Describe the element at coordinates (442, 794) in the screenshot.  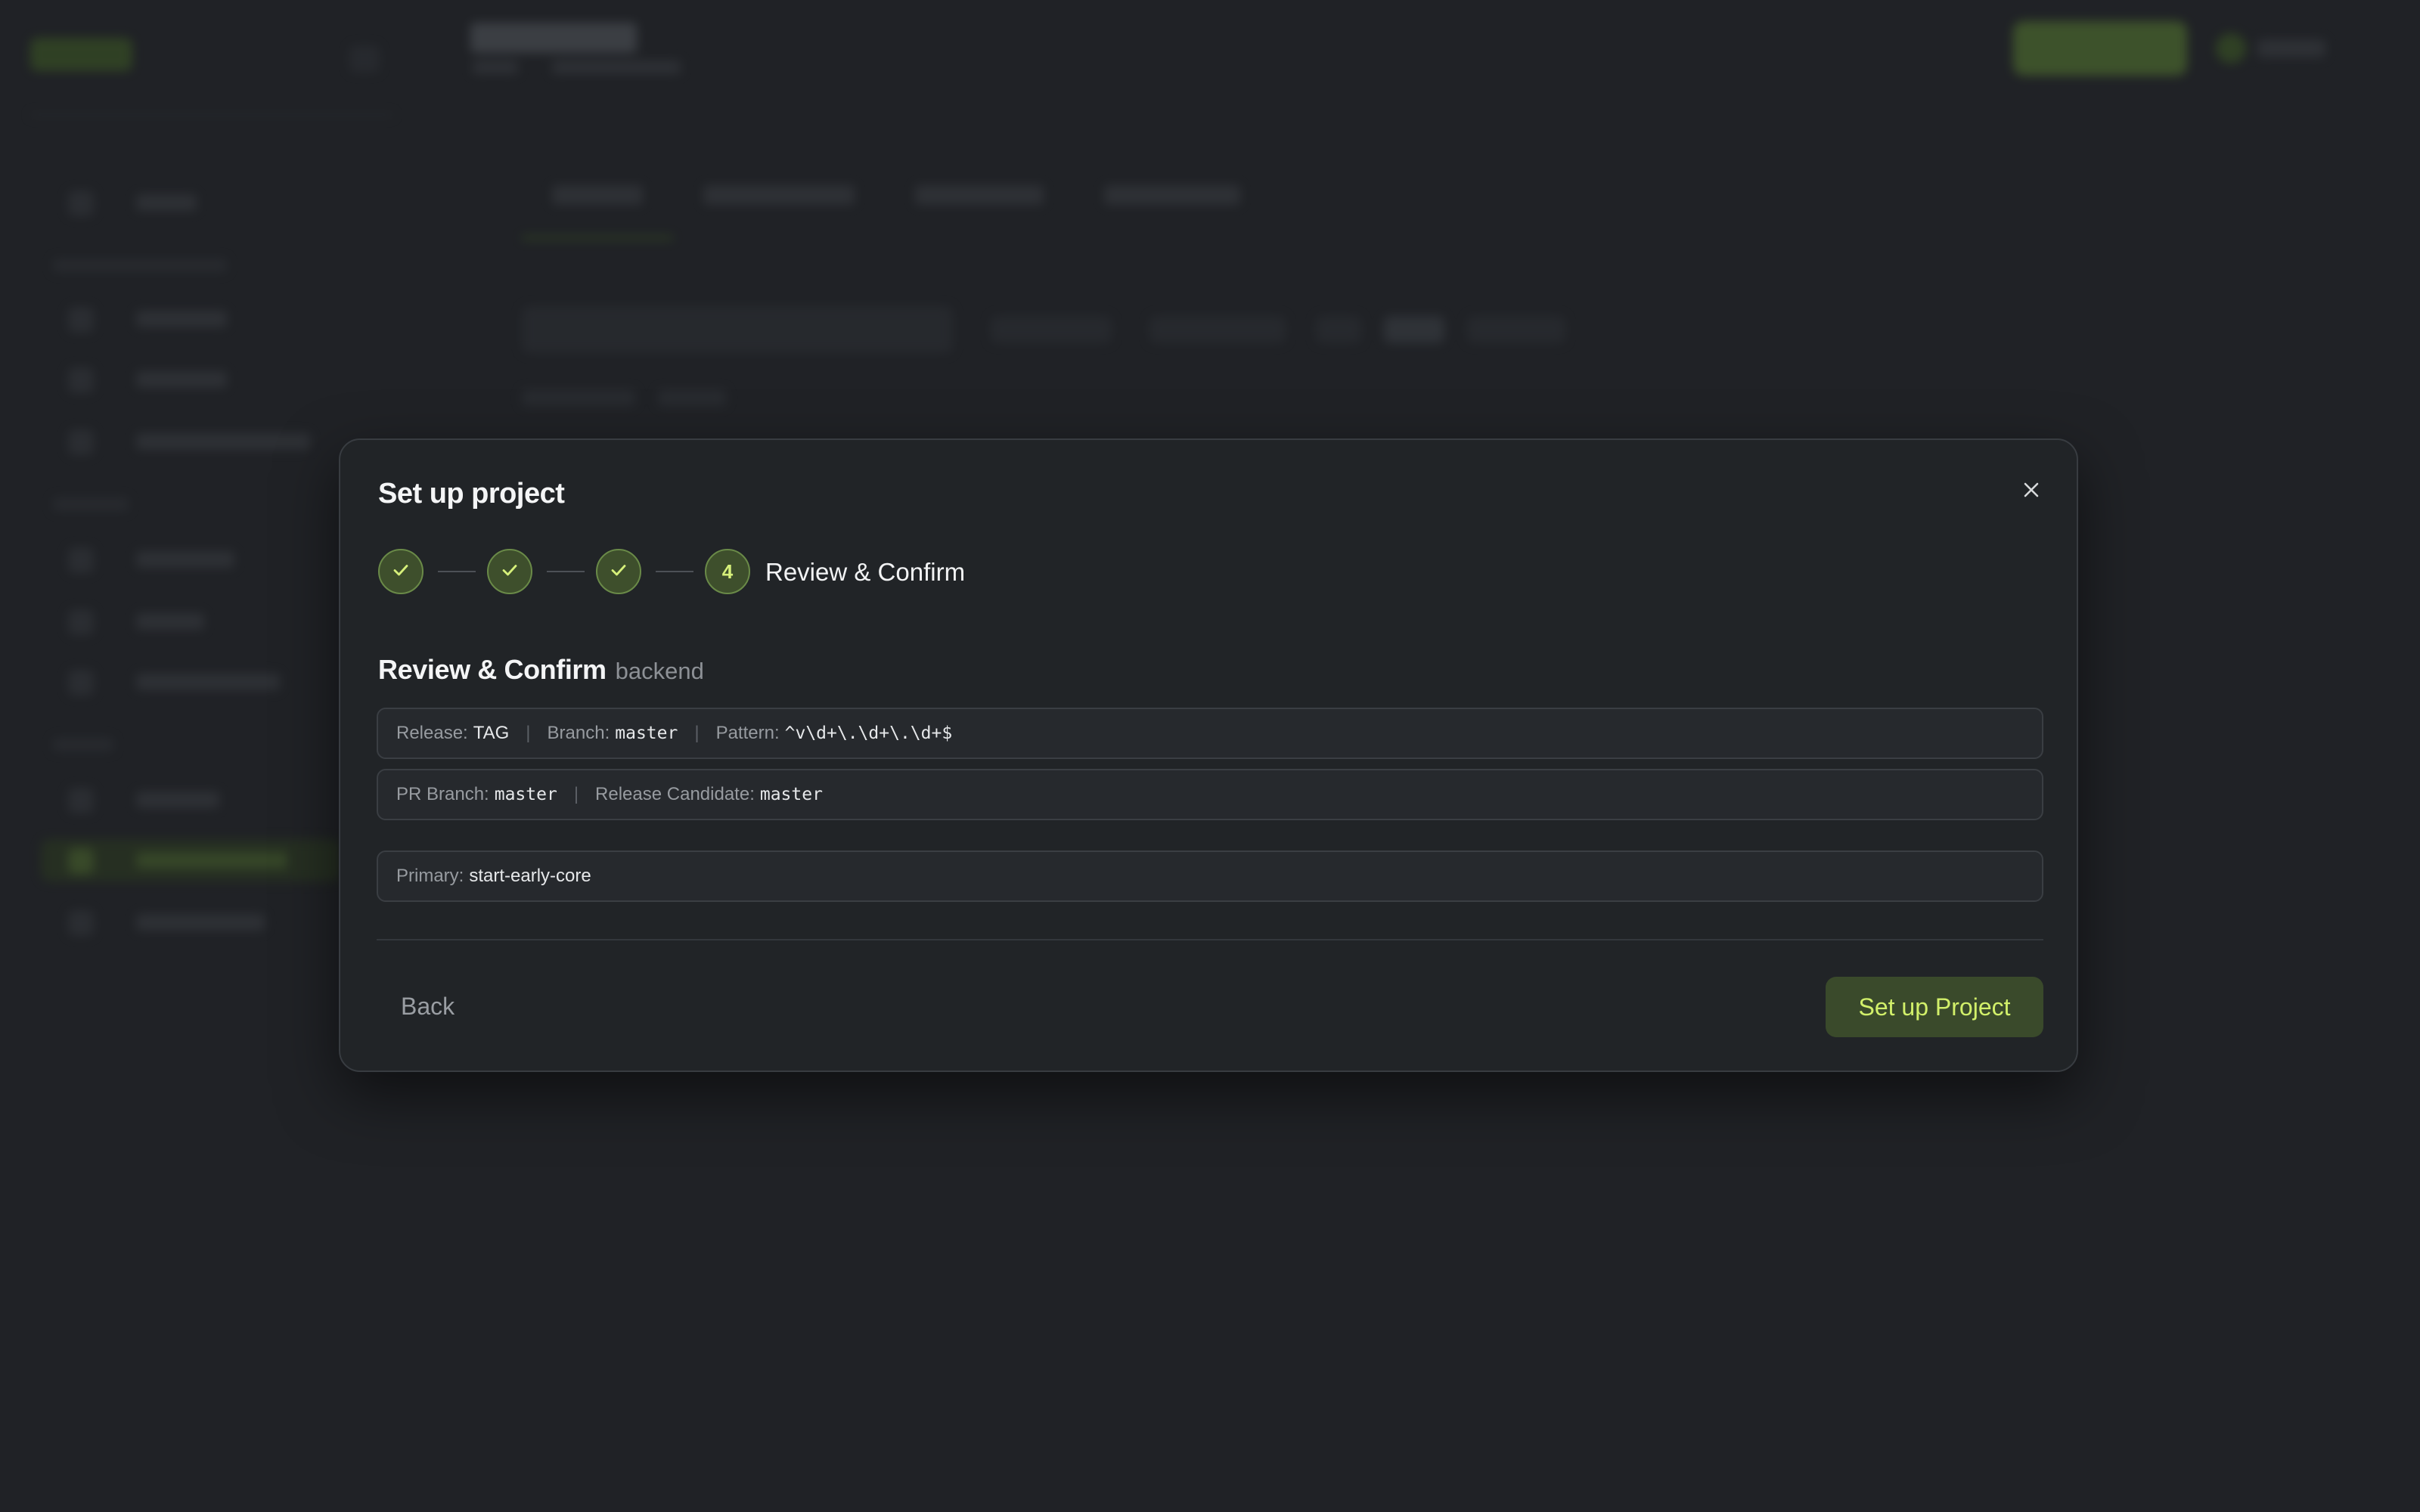
I see `summary-key: PR Branch:` at that location.